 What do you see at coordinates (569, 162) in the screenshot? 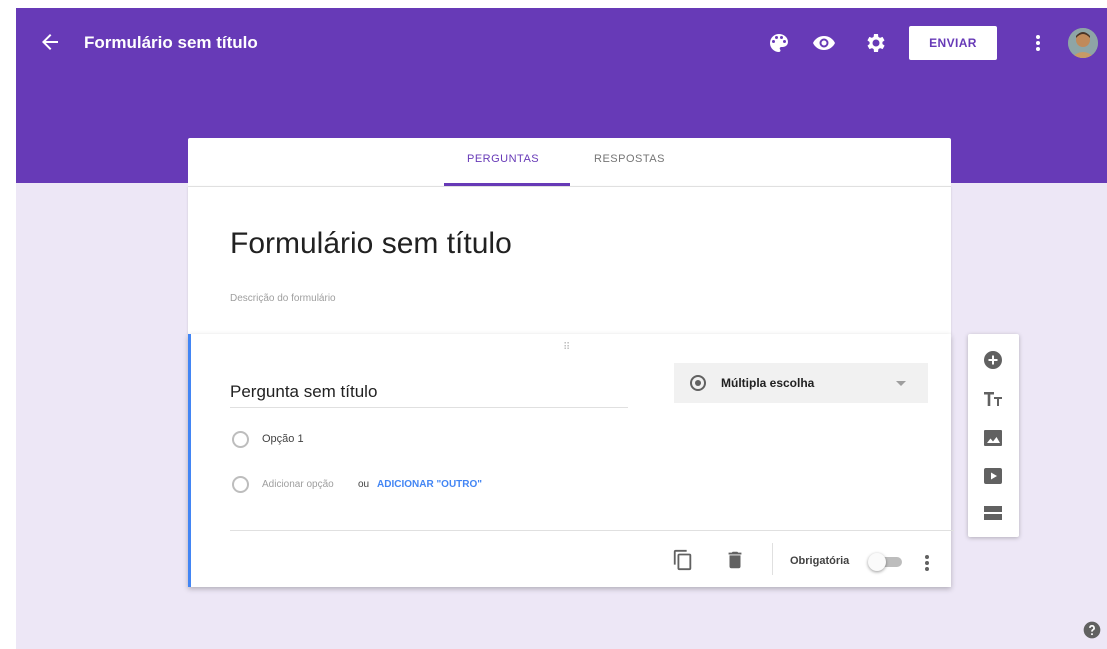
I see `tabs-bar: PERGUNTAS RESPOSTAS` at bounding box center [569, 162].